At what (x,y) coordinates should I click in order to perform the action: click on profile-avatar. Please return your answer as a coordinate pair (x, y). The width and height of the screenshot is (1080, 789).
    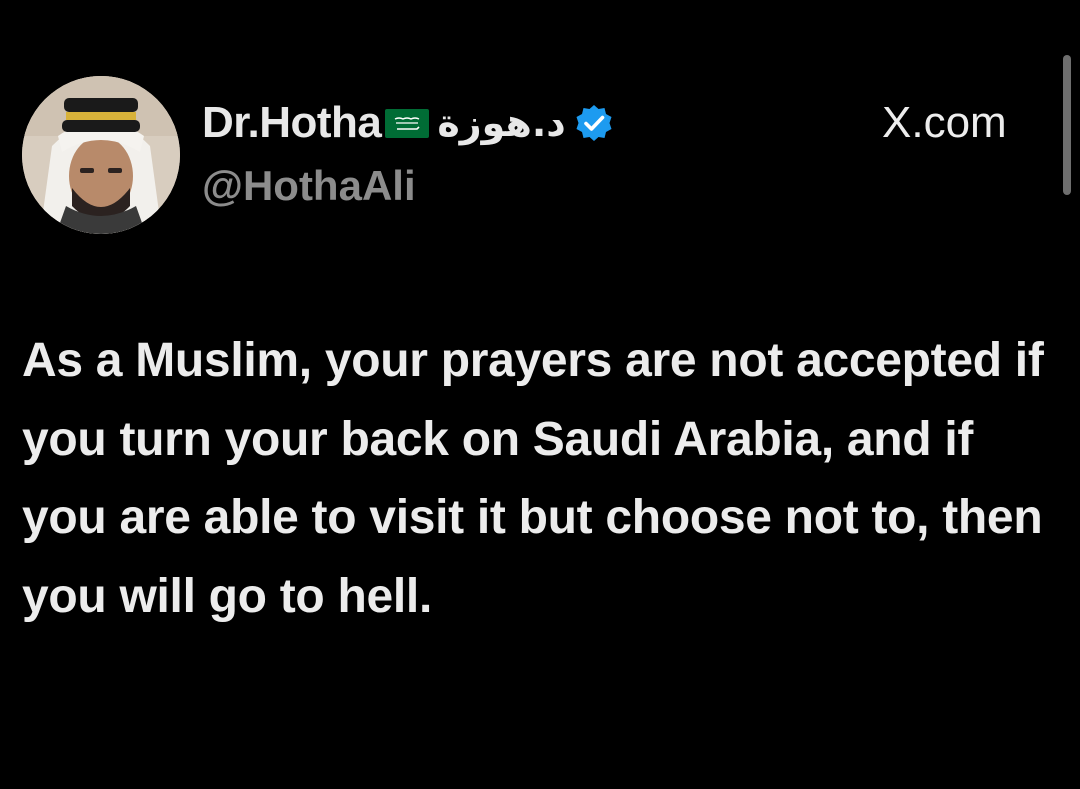
    Looking at the image, I should click on (101, 155).